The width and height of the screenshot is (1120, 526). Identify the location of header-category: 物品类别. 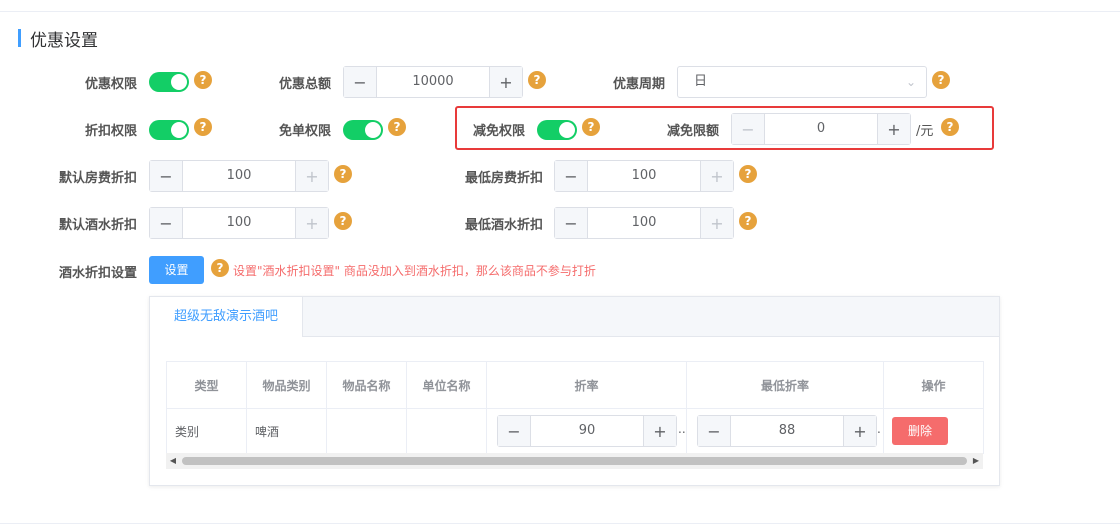
(286, 385).